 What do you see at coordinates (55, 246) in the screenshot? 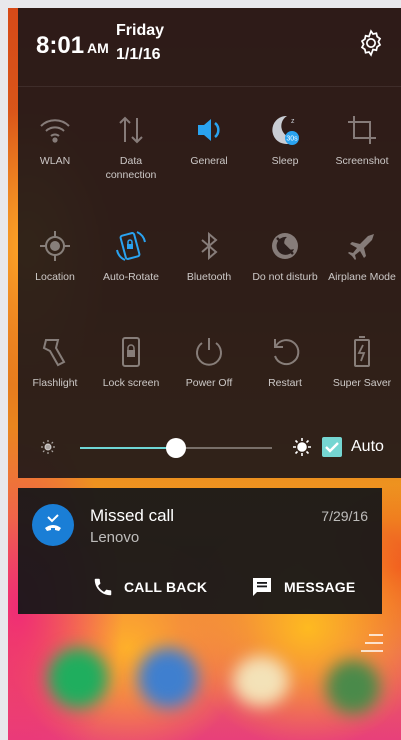
I see `location-icon` at bounding box center [55, 246].